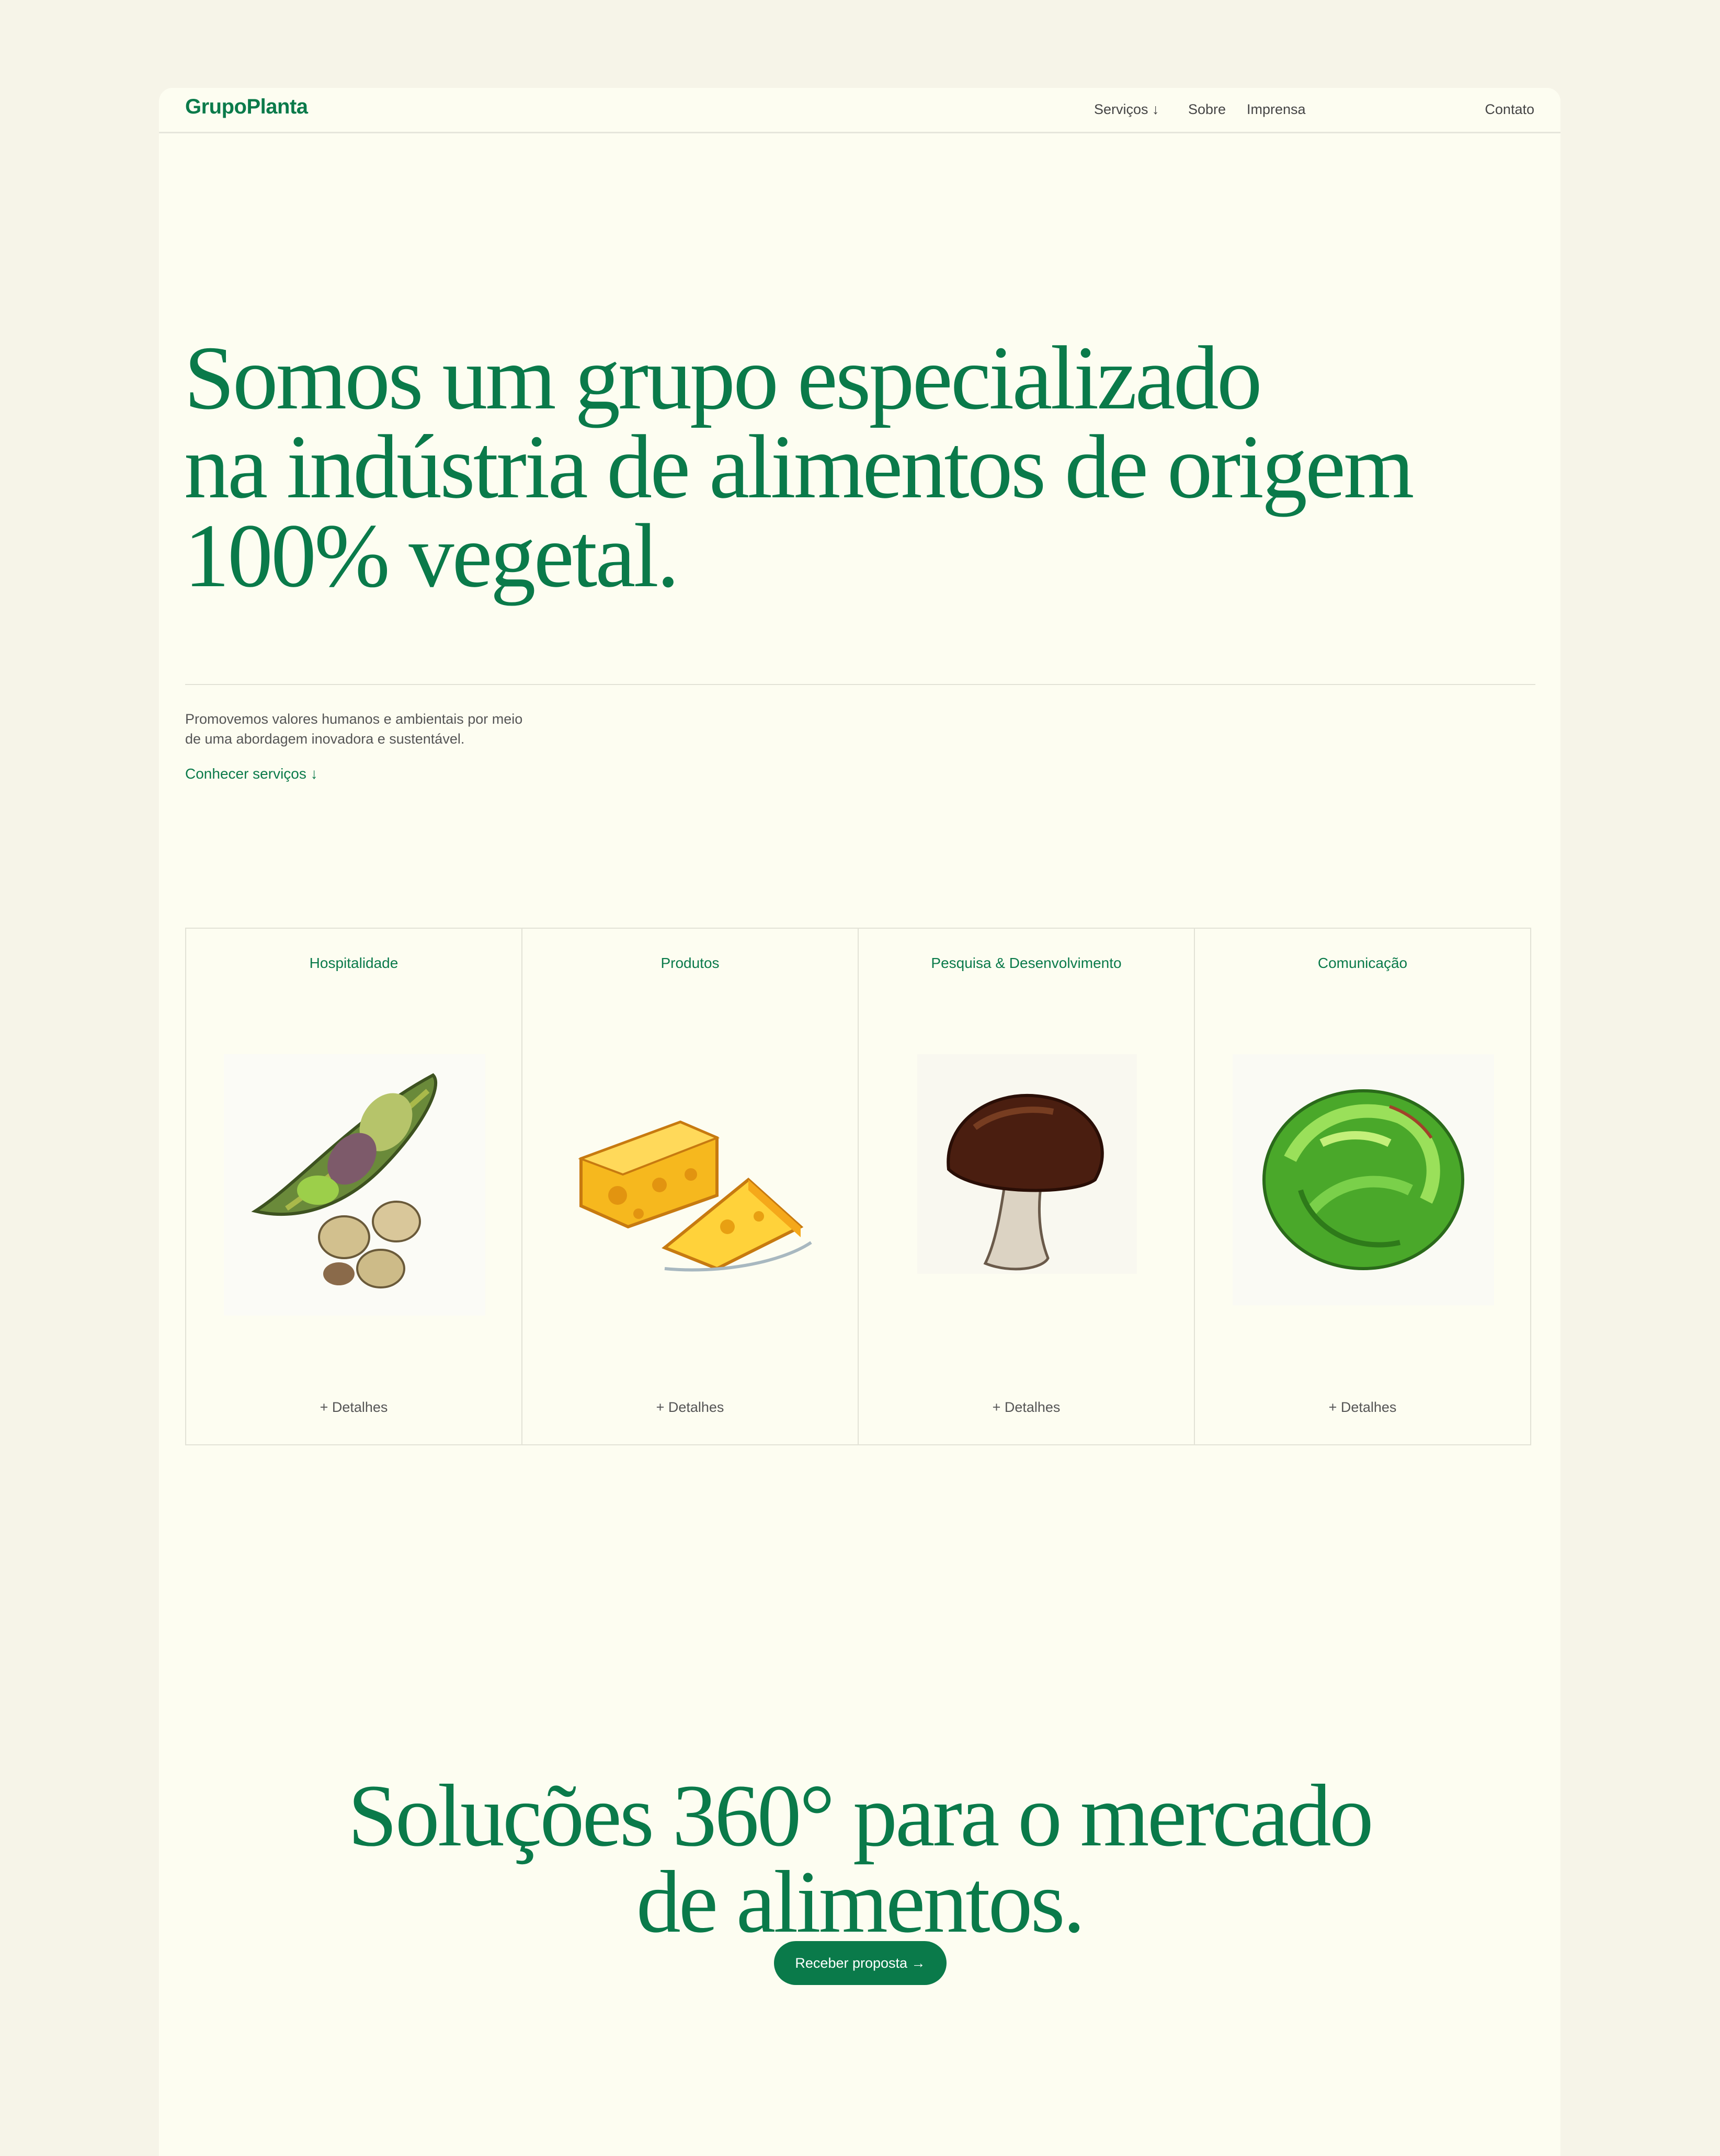 The width and height of the screenshot is (1720, 2156). What do you see at coordinates (1363, 1180) in the screenshot?
I see `lettuce-icon` at bounding box center [1363, 1180].